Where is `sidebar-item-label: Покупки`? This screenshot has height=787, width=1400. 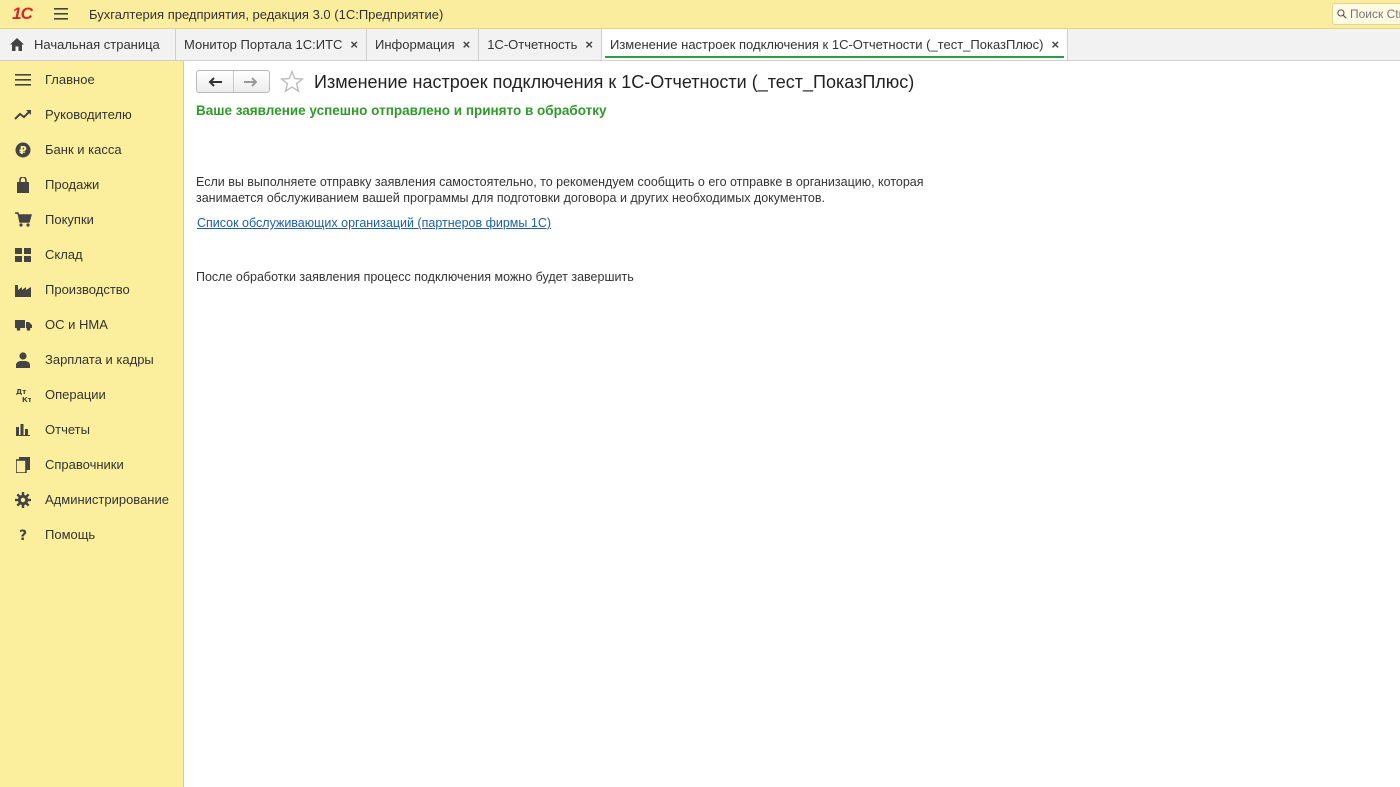 sidebar-item-label: Покупки is located at coordinates (69, 219).